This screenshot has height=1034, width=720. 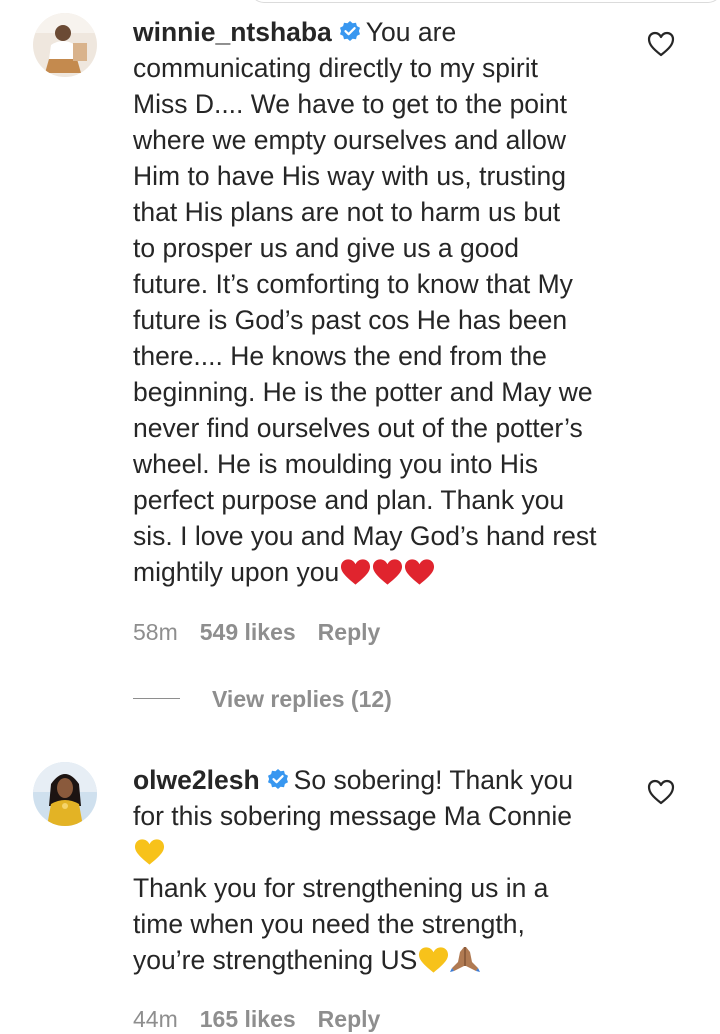 What do you see at coordinates (365, 536) in the screenshot?
I see `comment-text-line: sis. I love you and May God’s hand rest` at bounding box center [365, 536].